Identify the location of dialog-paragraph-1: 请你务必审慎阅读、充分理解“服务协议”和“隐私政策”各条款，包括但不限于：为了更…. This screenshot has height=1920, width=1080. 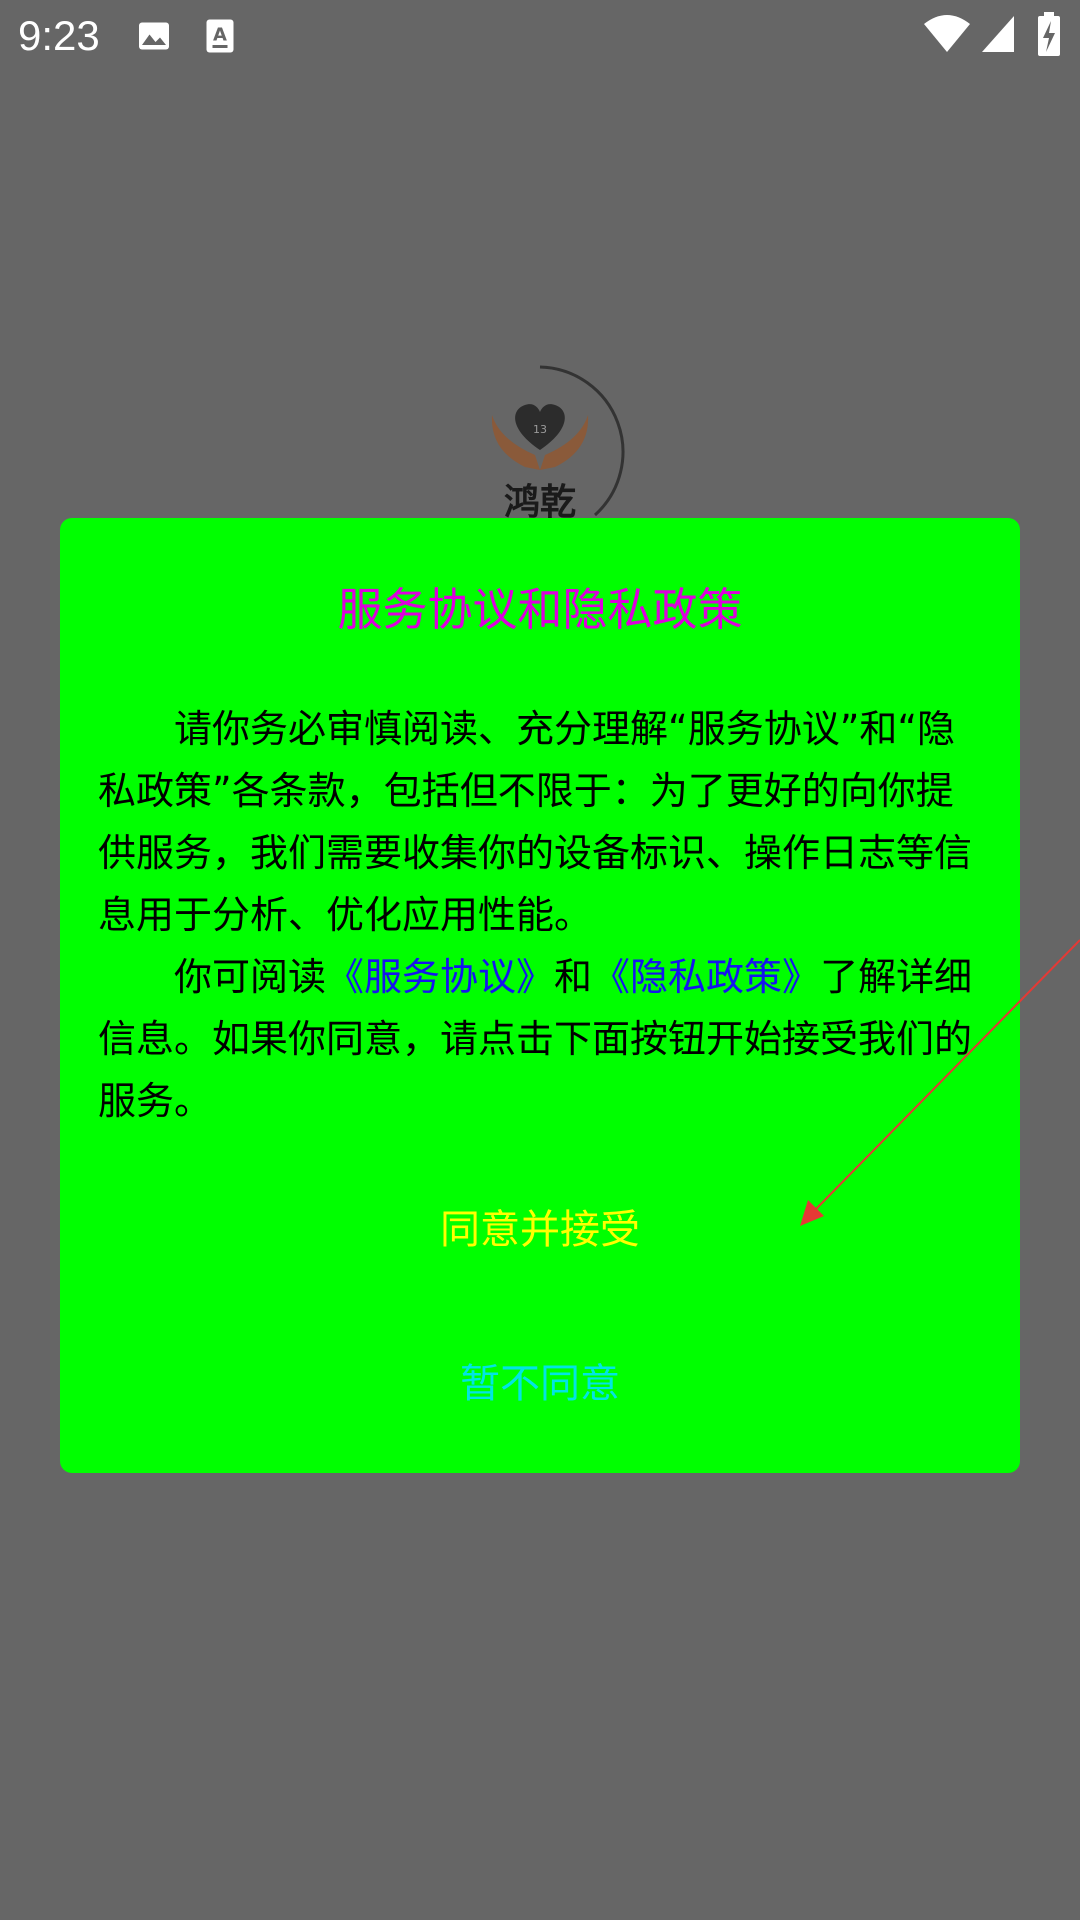
(535, 822).